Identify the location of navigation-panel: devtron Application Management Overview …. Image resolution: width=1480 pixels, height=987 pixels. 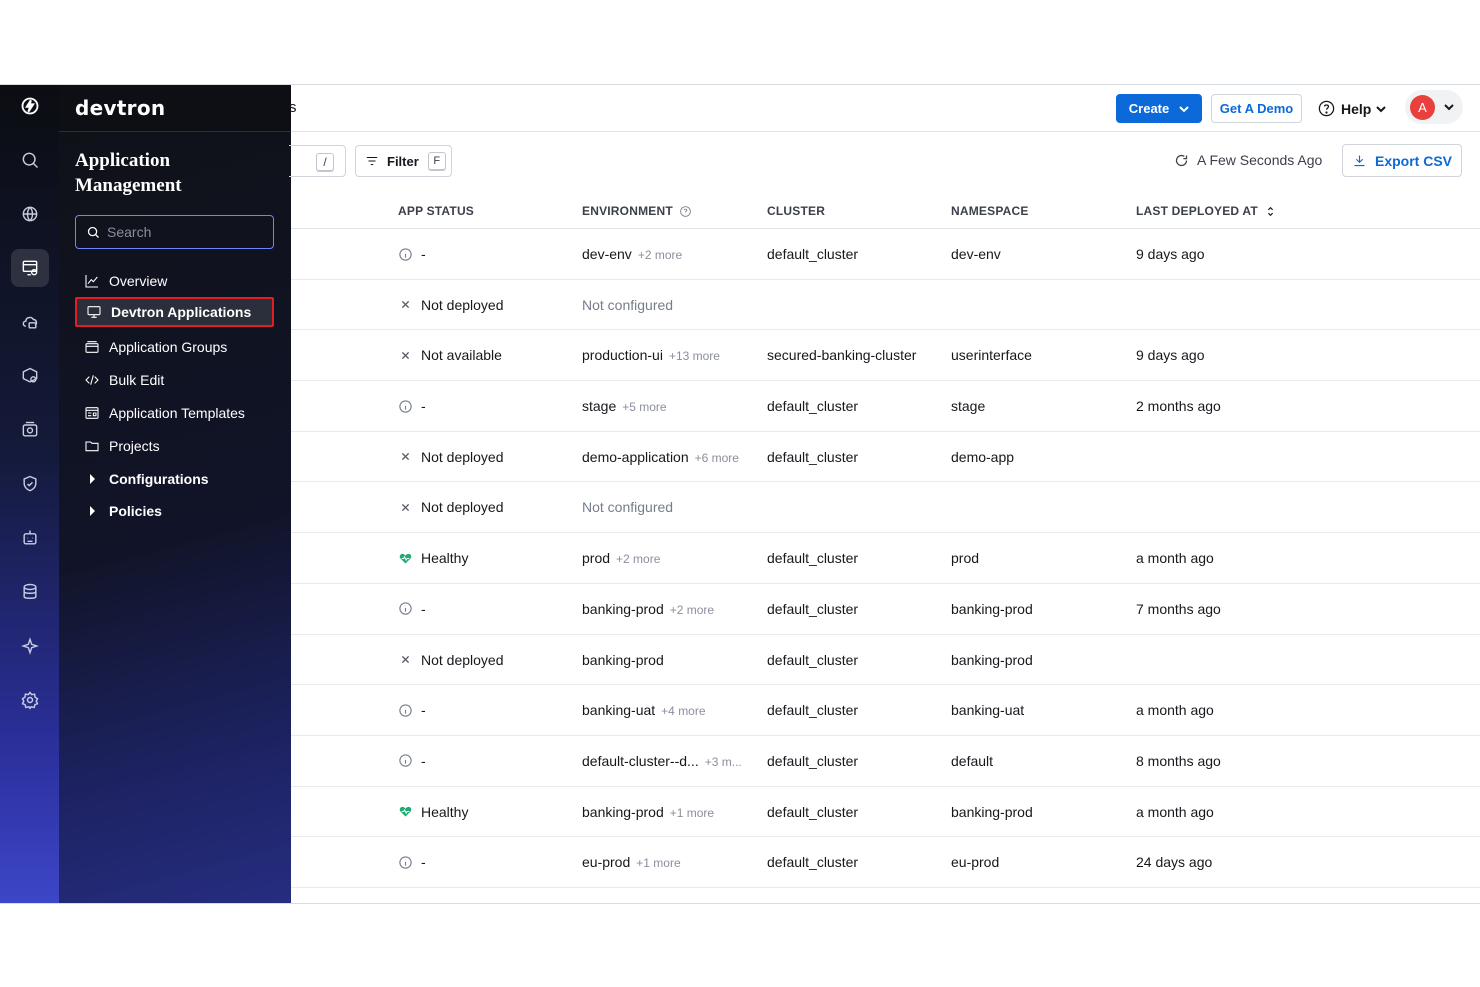
(175, 494).